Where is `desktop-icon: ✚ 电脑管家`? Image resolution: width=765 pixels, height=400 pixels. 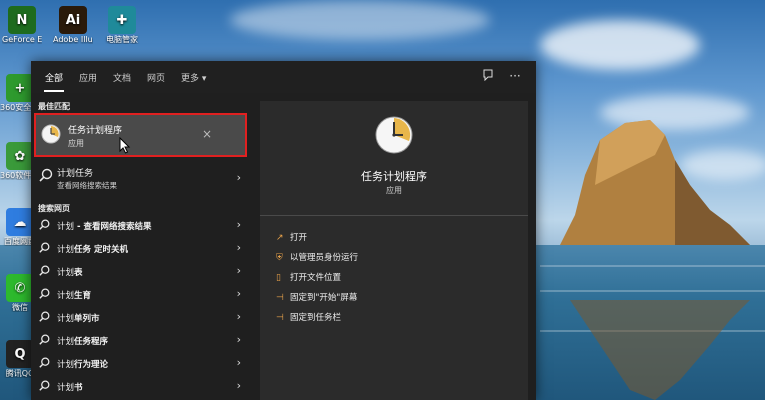 desktop-icon: ✚ 电脑管家 is located at coordinates (122, 25).